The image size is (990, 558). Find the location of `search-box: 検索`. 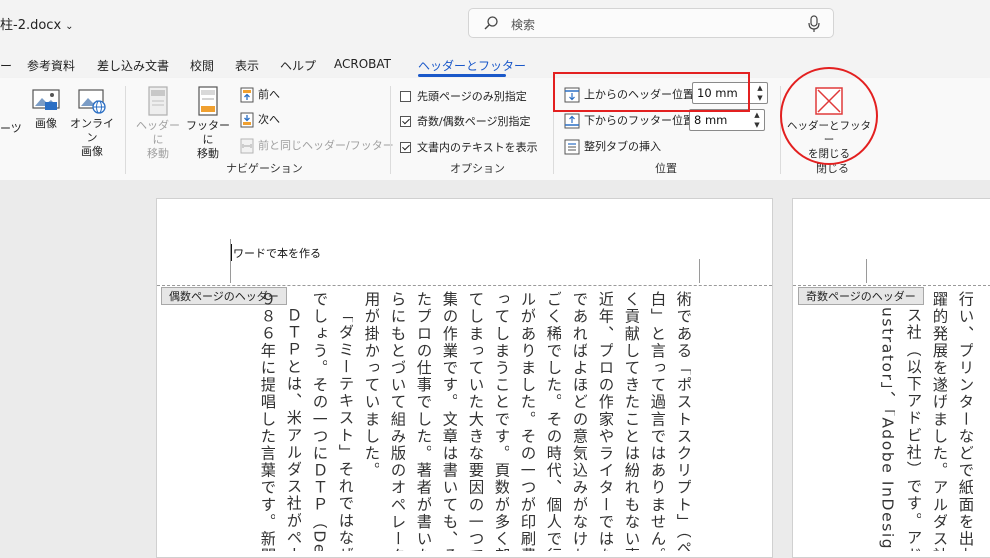

search-box: 検索 is located at coordinates (651, 23).